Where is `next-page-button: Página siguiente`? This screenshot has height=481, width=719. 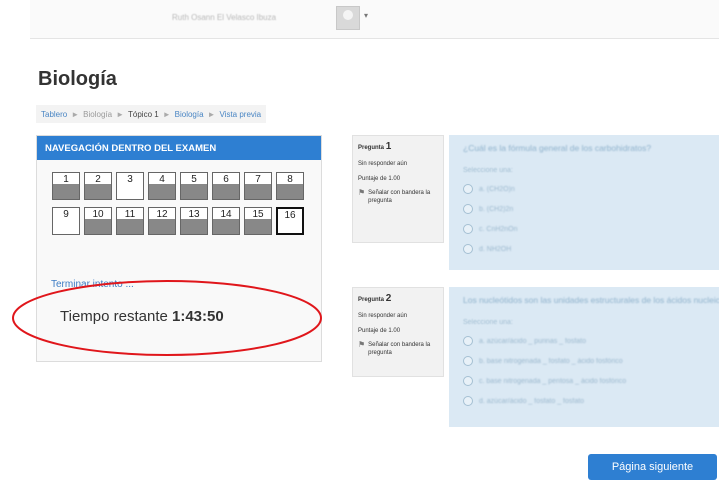
next-page-button: Página siguiente is located at coordinates (652, 467).